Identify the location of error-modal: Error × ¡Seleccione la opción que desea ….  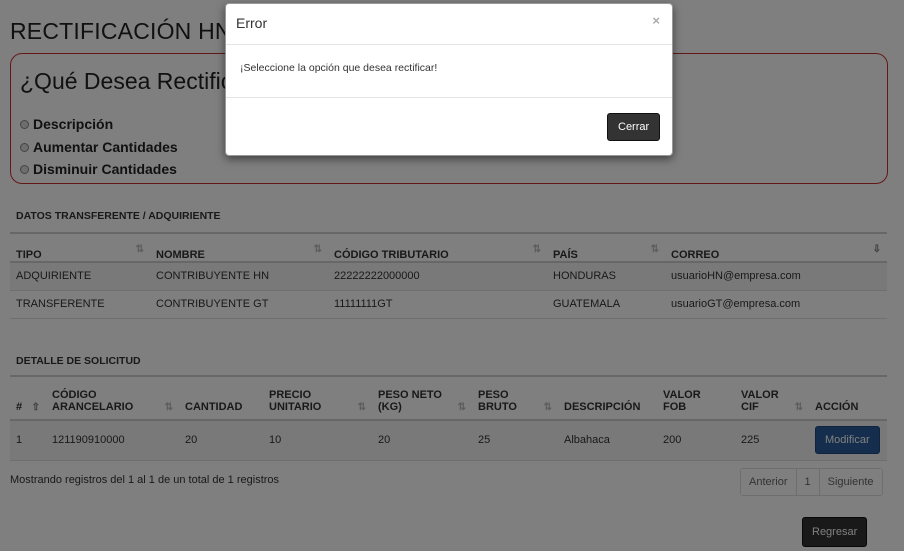
(449, 79).